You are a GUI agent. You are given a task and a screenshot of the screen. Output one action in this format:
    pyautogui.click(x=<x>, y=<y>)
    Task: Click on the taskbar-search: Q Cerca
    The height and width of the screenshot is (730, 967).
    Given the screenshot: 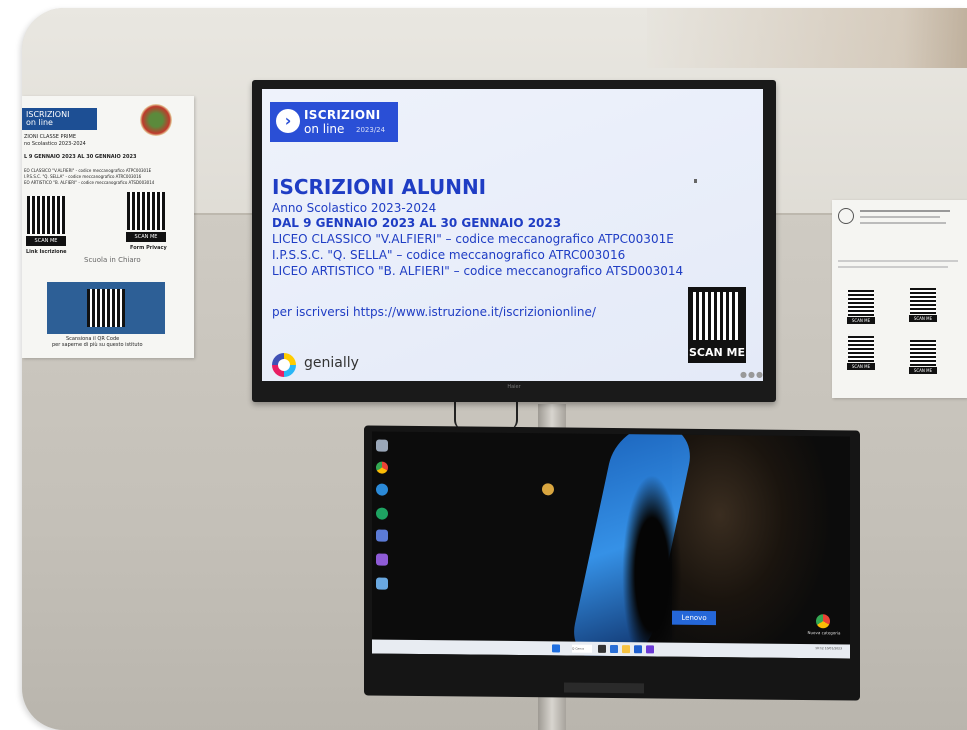 What is the action you would take?
    pyautogui.click(x=582, y=648)
    